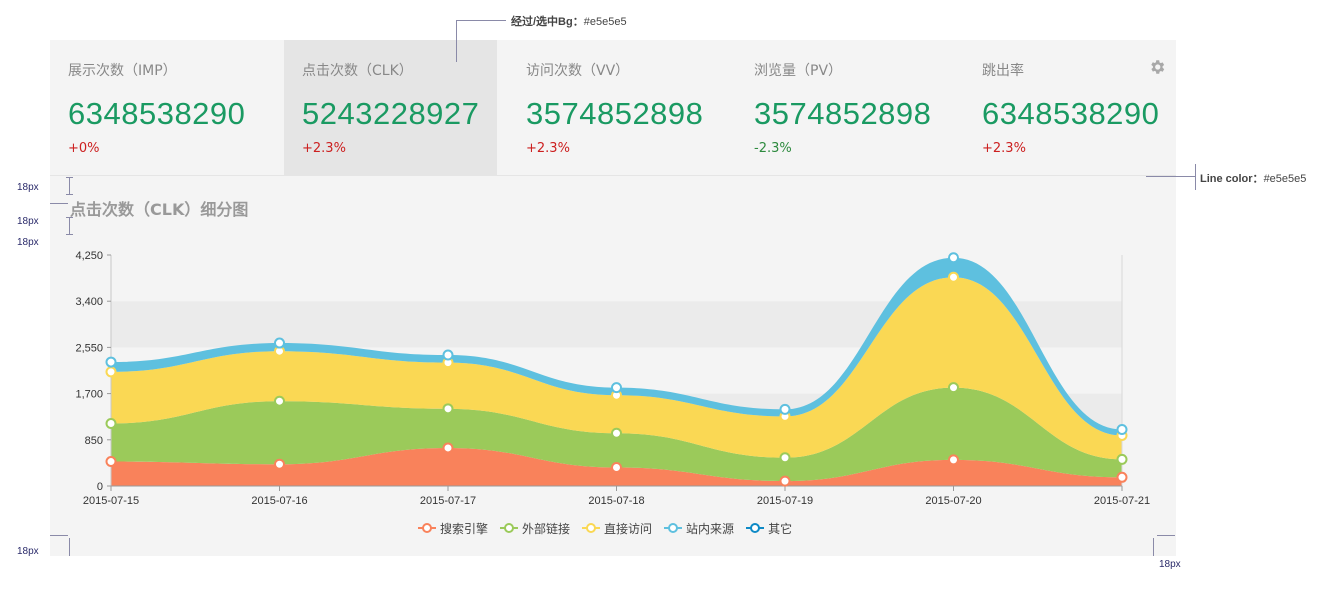 The width and height of the screenshot is (1329, 591). I want to click on legend-item: 其它, so click(769, 528).